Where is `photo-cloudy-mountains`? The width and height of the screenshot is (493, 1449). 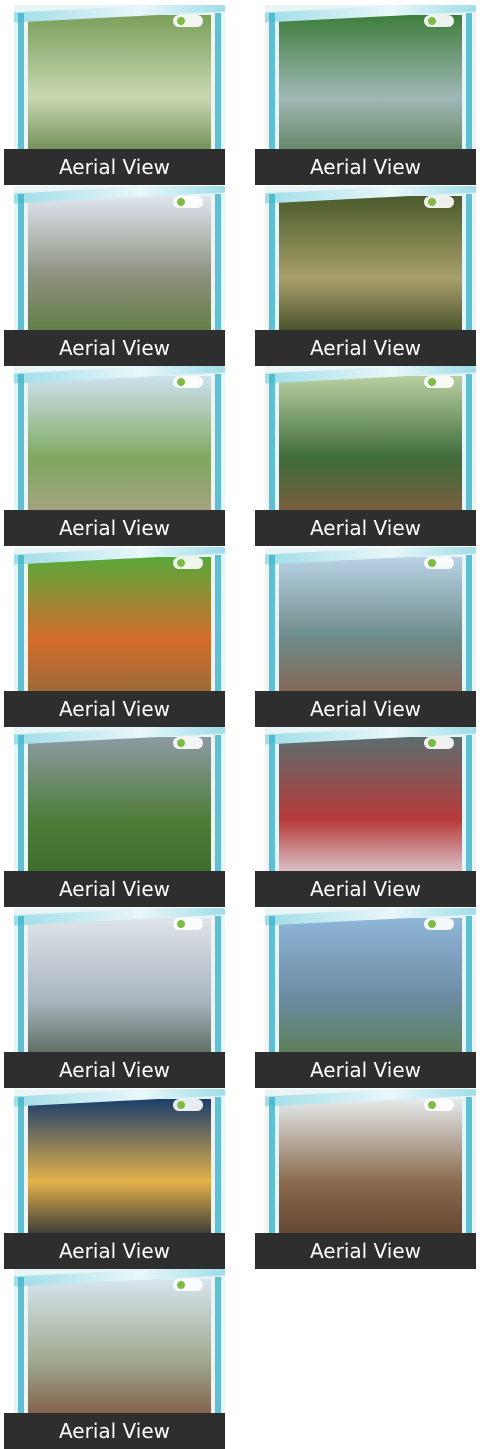
photo-cloudy-mountains is located at coordinates (119, 993).